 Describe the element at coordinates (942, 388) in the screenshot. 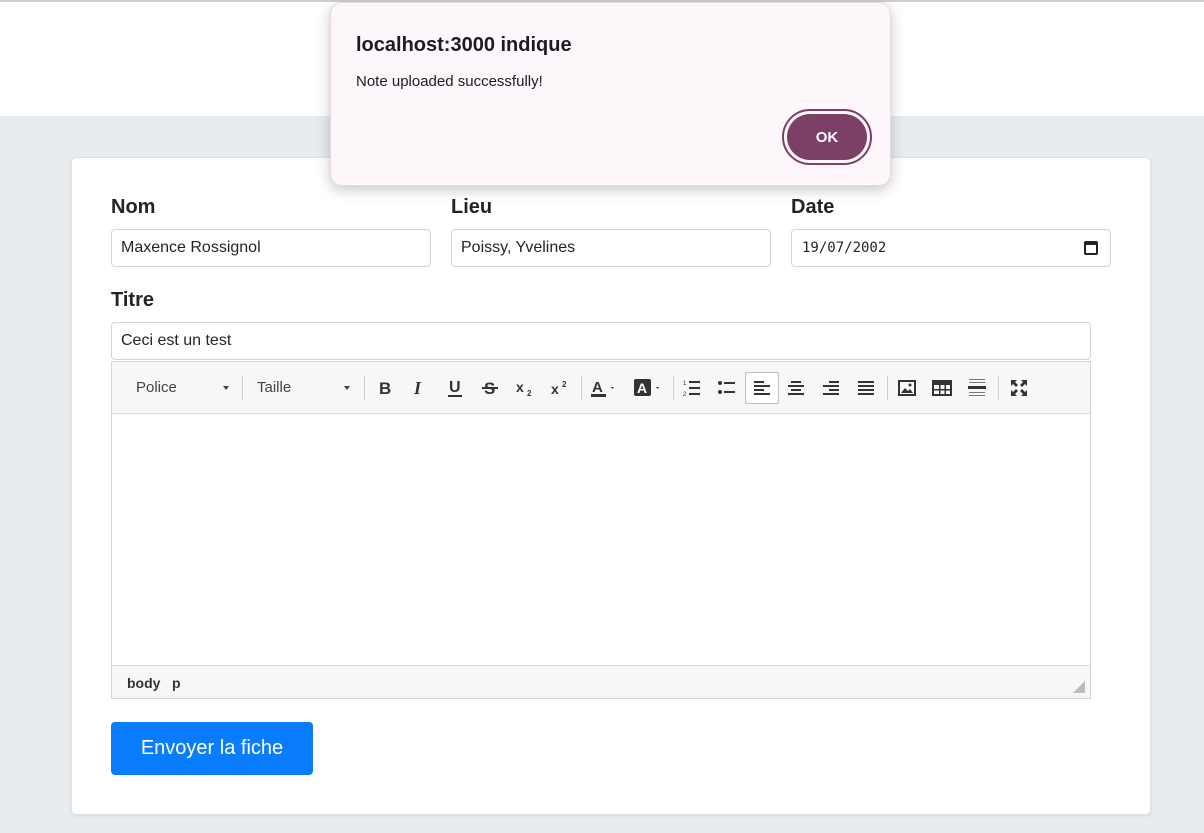

I see `table-icon` at that location.